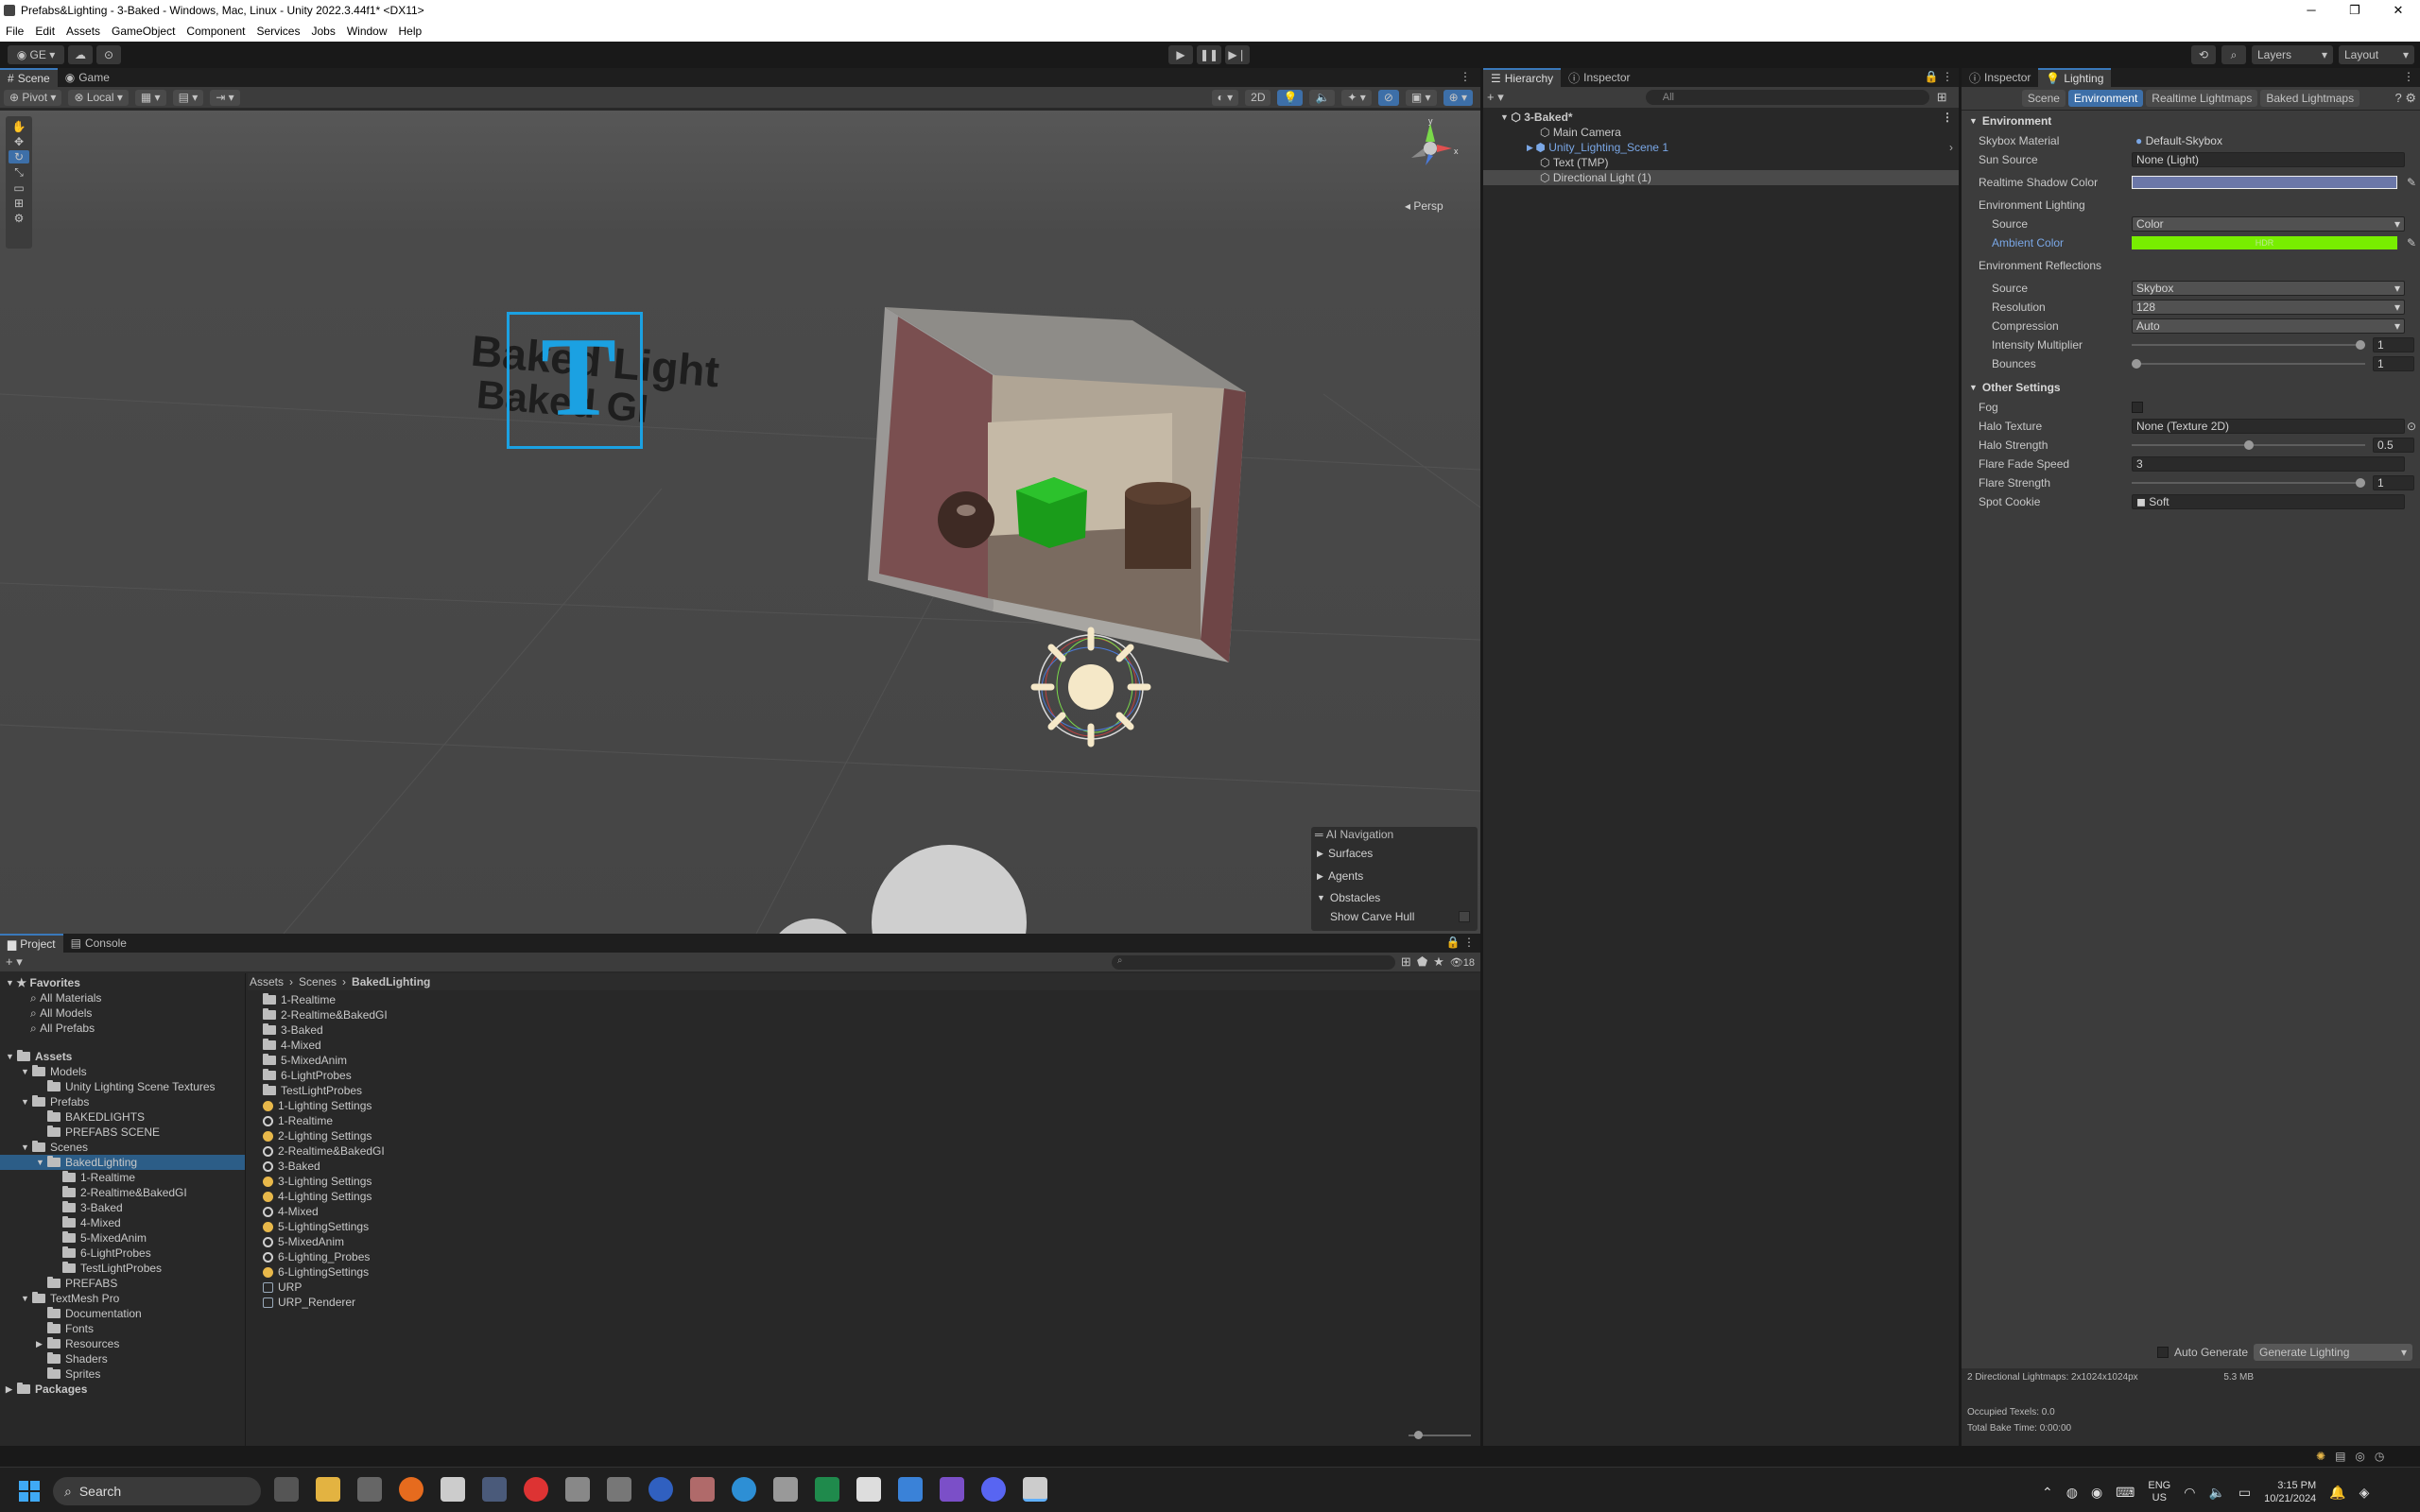 The height and width of the screenshot is (1512, 2420). I want to click on hierarchy-item-lighting-scene: ▶ ⬢ Unity_Lighting_Scene 1 ›, so click(1721, 147).